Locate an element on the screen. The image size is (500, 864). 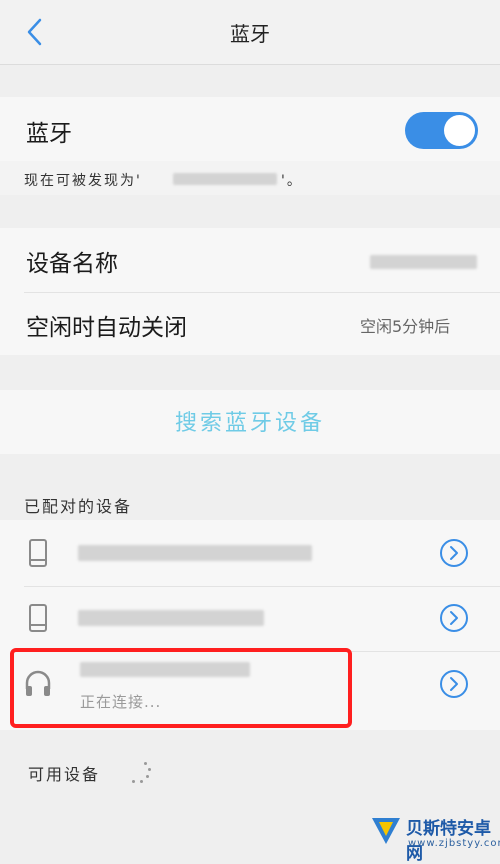
highlight-box is located at coordinates (181, 688).